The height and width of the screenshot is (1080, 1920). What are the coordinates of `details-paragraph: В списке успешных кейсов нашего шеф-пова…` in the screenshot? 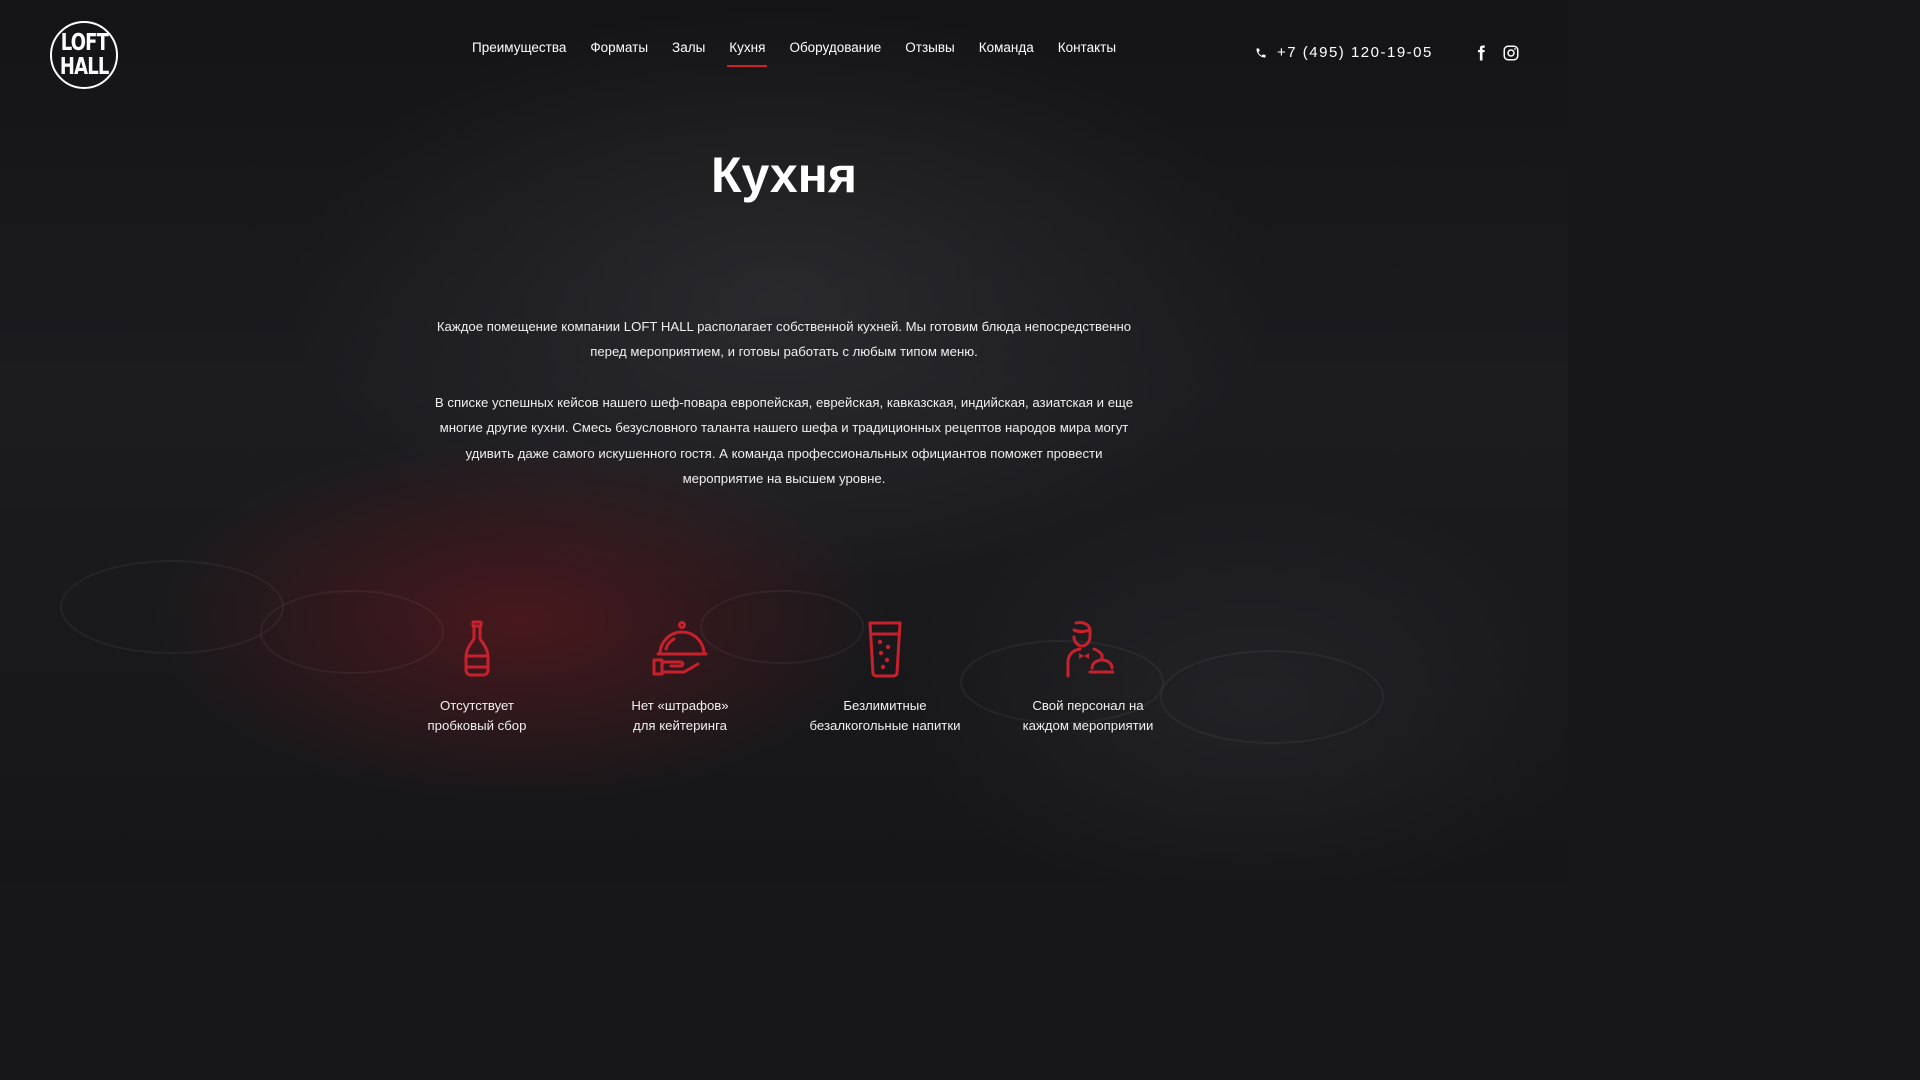 It's located at (784, 440).